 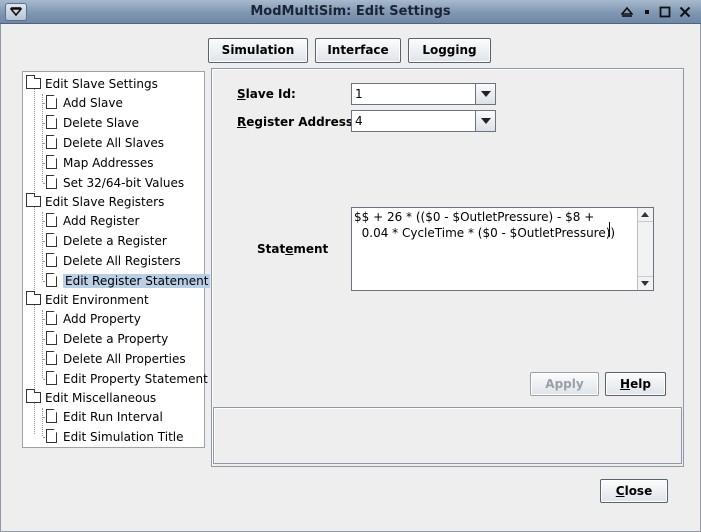 I want to click on shade-icon, so click(x=627, y=11).